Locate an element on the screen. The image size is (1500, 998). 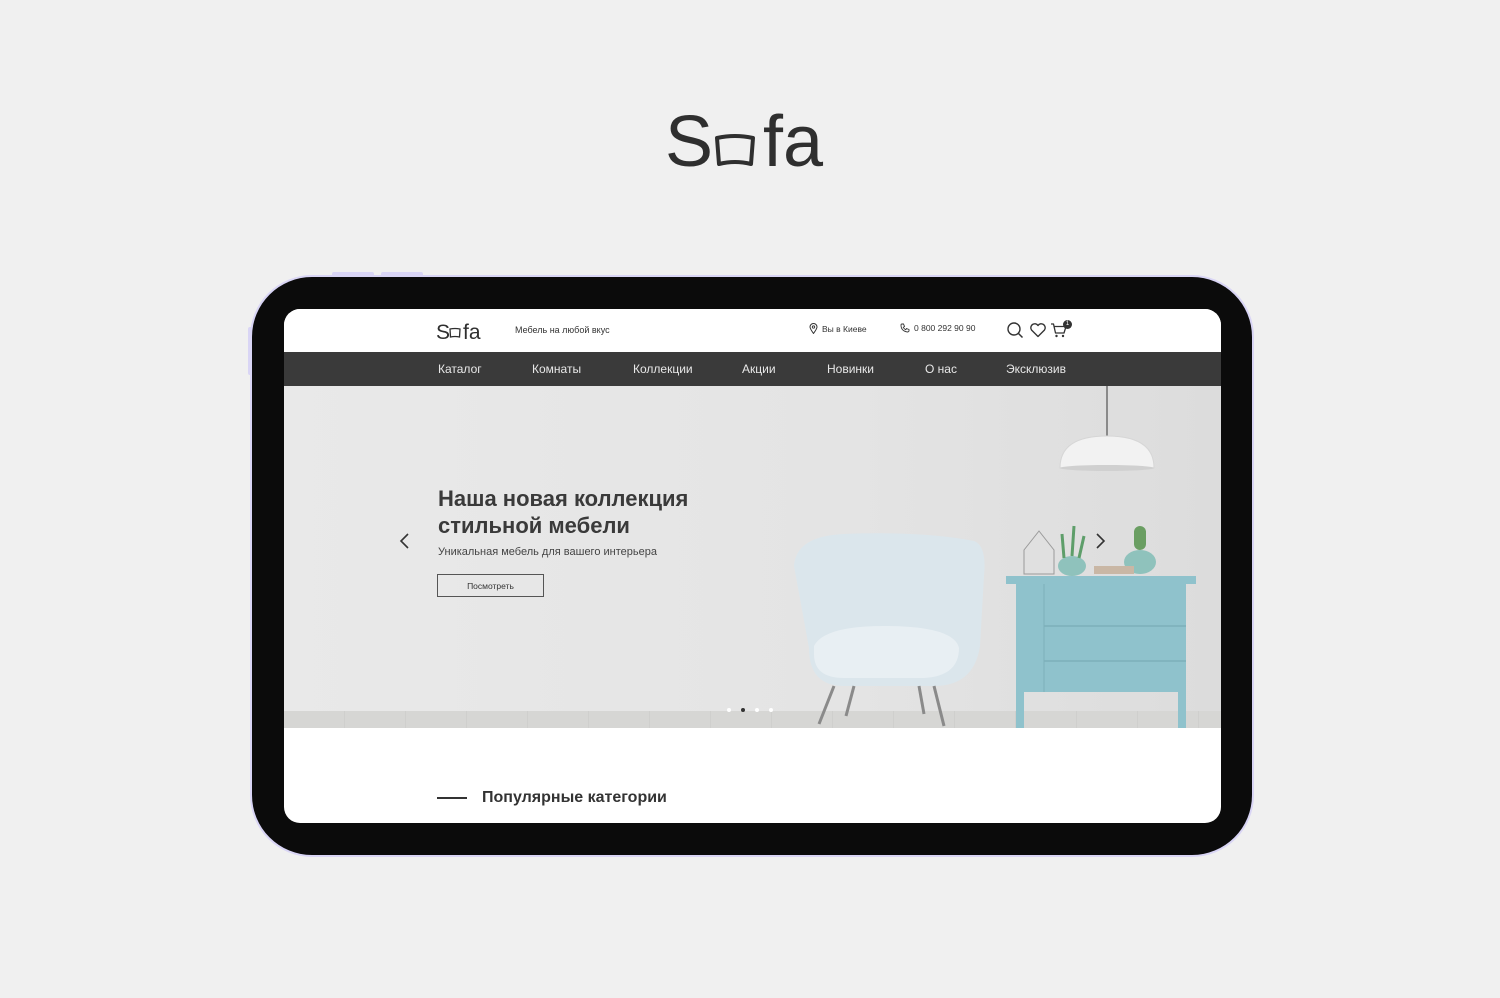
city-label: Вы в Киеве is located at coordinates (844, 328).